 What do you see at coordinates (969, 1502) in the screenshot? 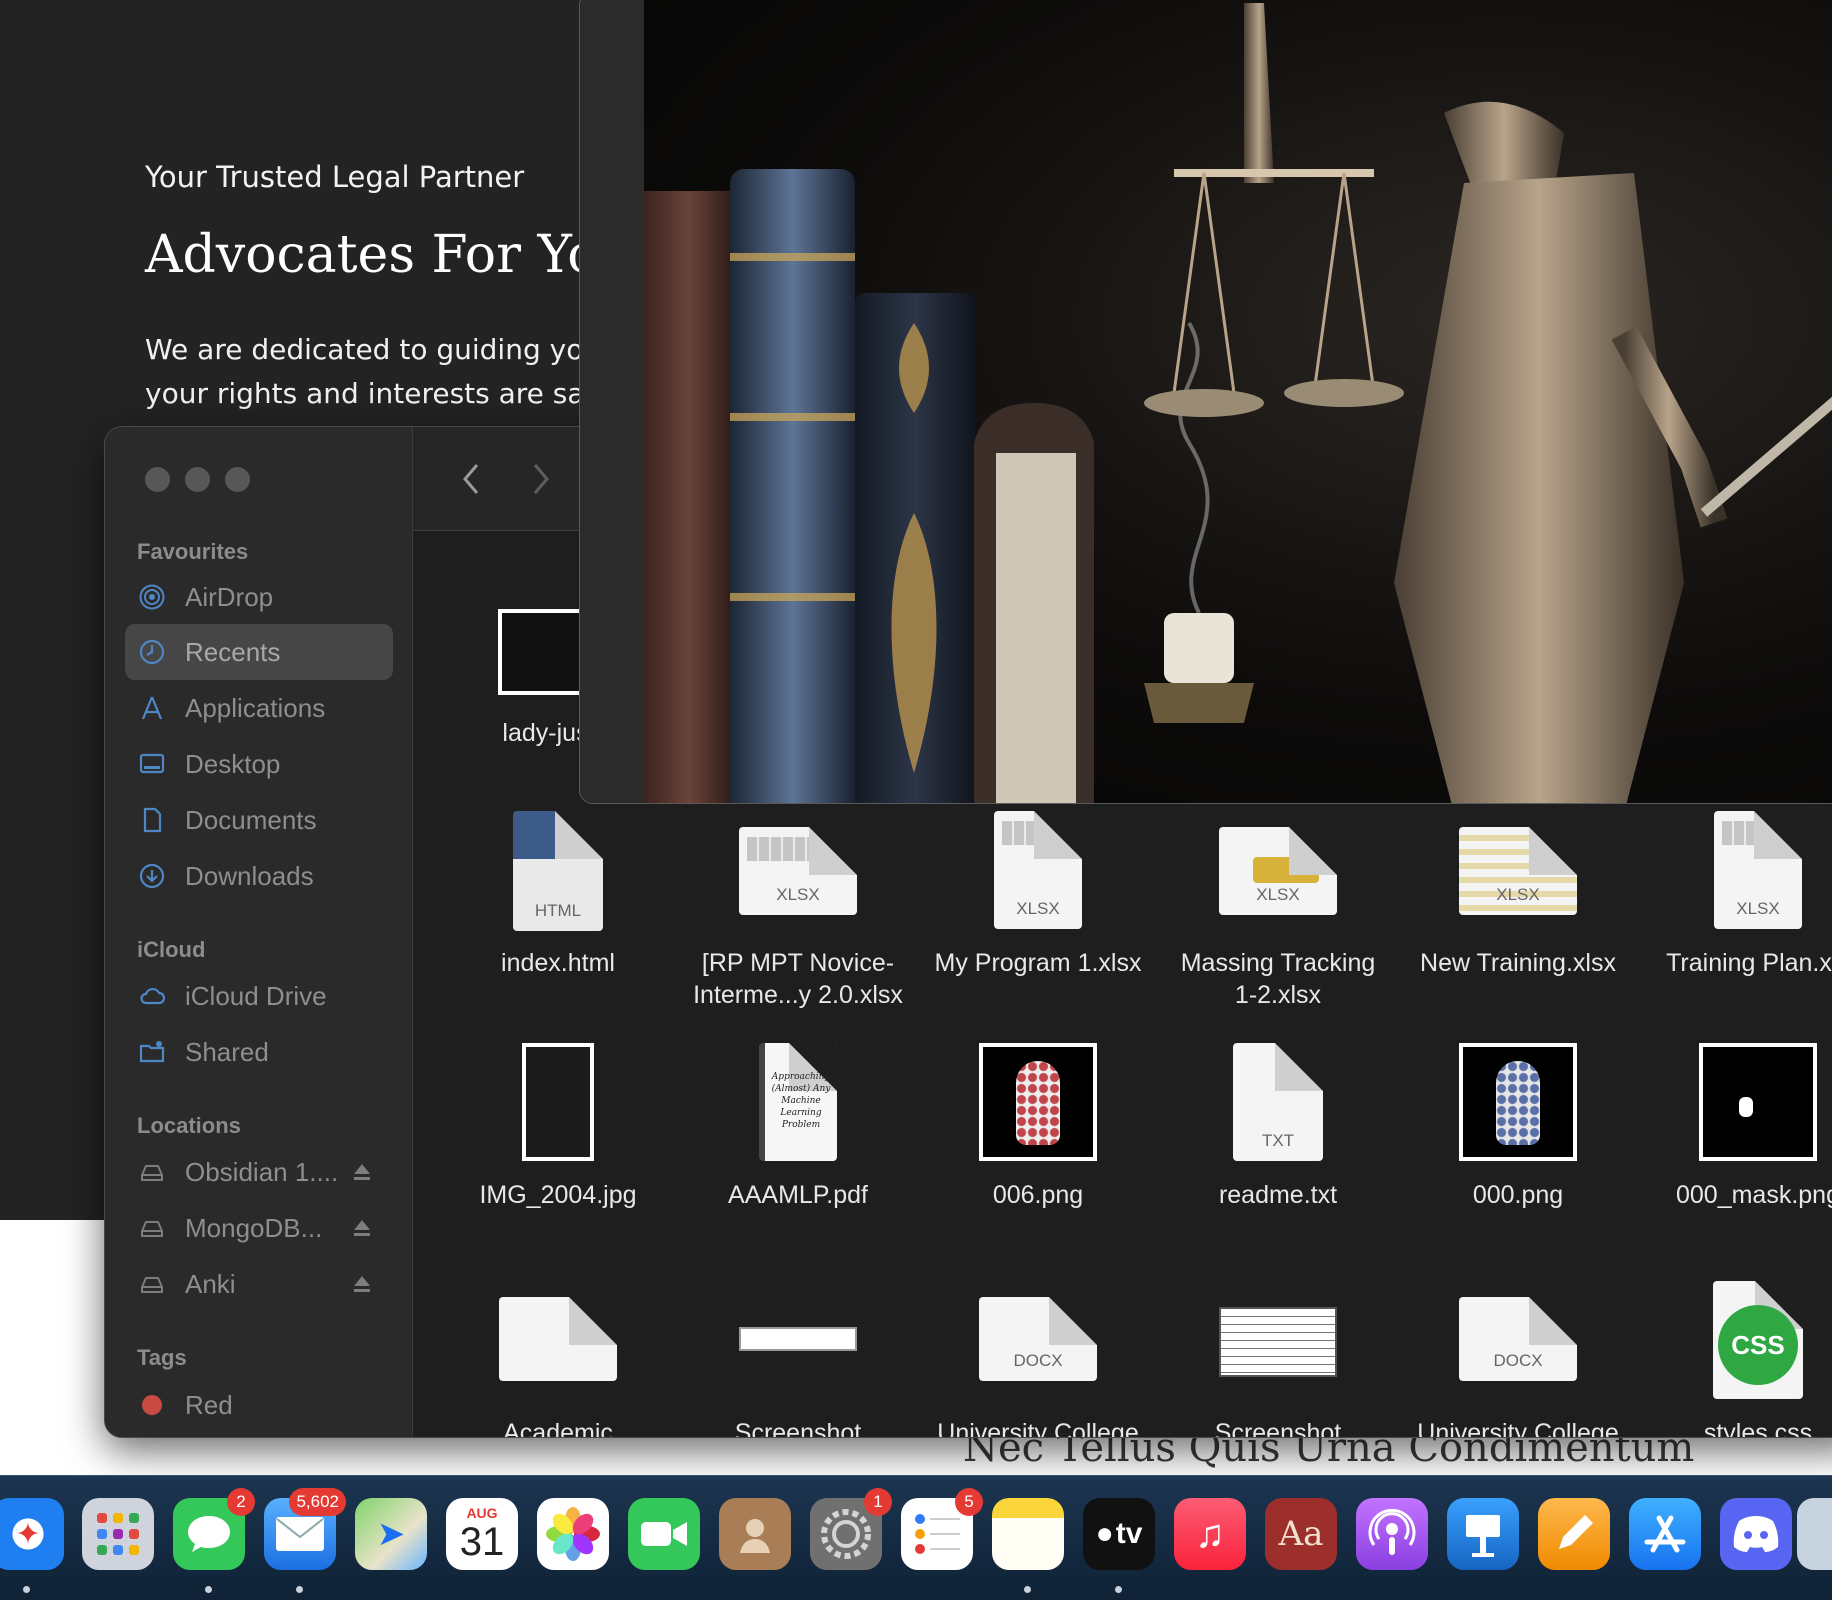
I see `reminders-badge: 5` at bounding box center [969, 1502].